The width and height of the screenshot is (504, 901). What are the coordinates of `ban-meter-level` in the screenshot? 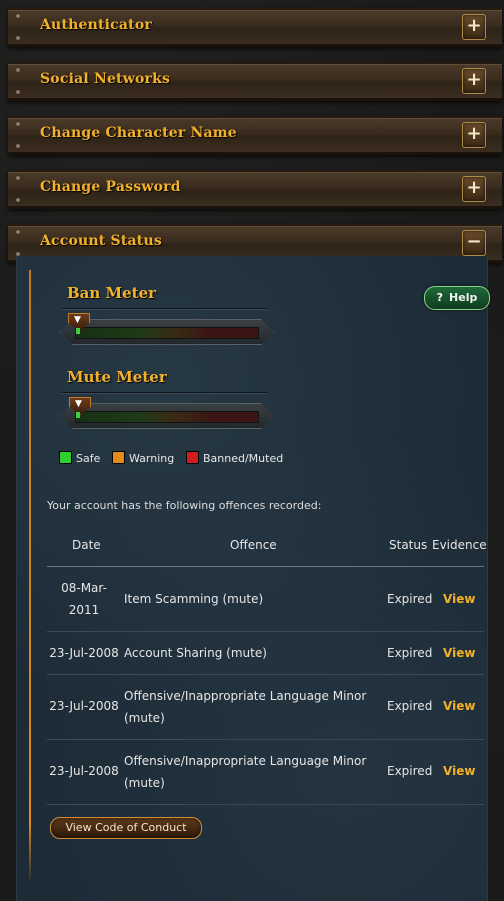 It's located at (78, 331).